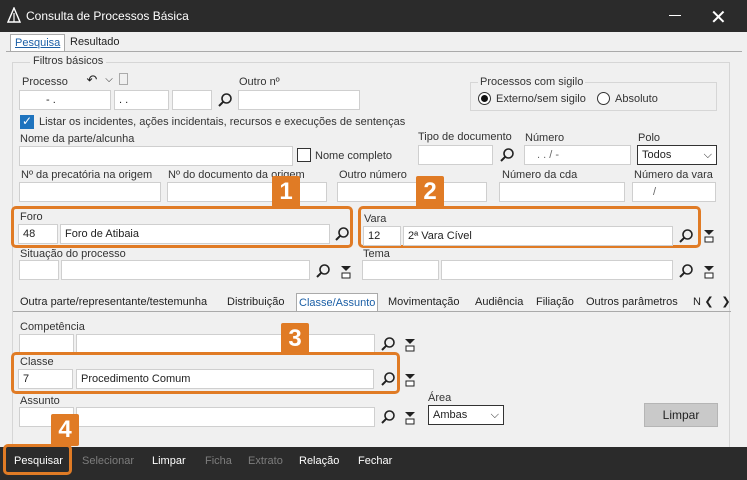 This screenshot has height=480, width=747. I want to click on step-badge-4: 4, so click(65, 430).